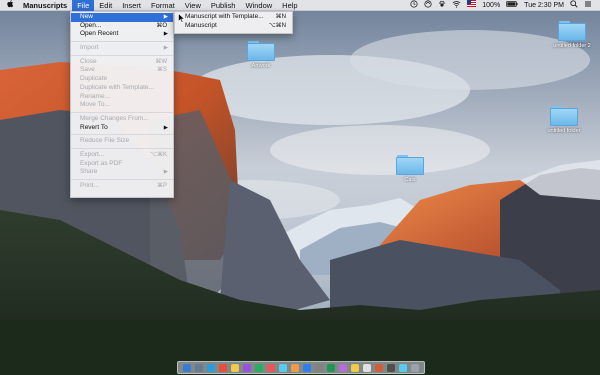 The width and height of the screenshot is (600, 375). Describe the element at coordinates (271, 367) in the screenshot. I see `calendar-icon` at that location.